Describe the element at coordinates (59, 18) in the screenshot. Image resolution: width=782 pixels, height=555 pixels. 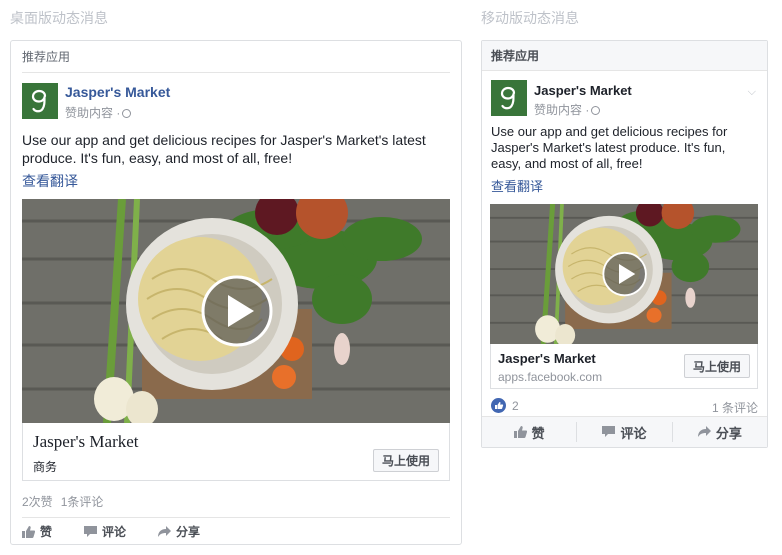
I see `desktop-section-title: 桌面版动态消息` at that location.